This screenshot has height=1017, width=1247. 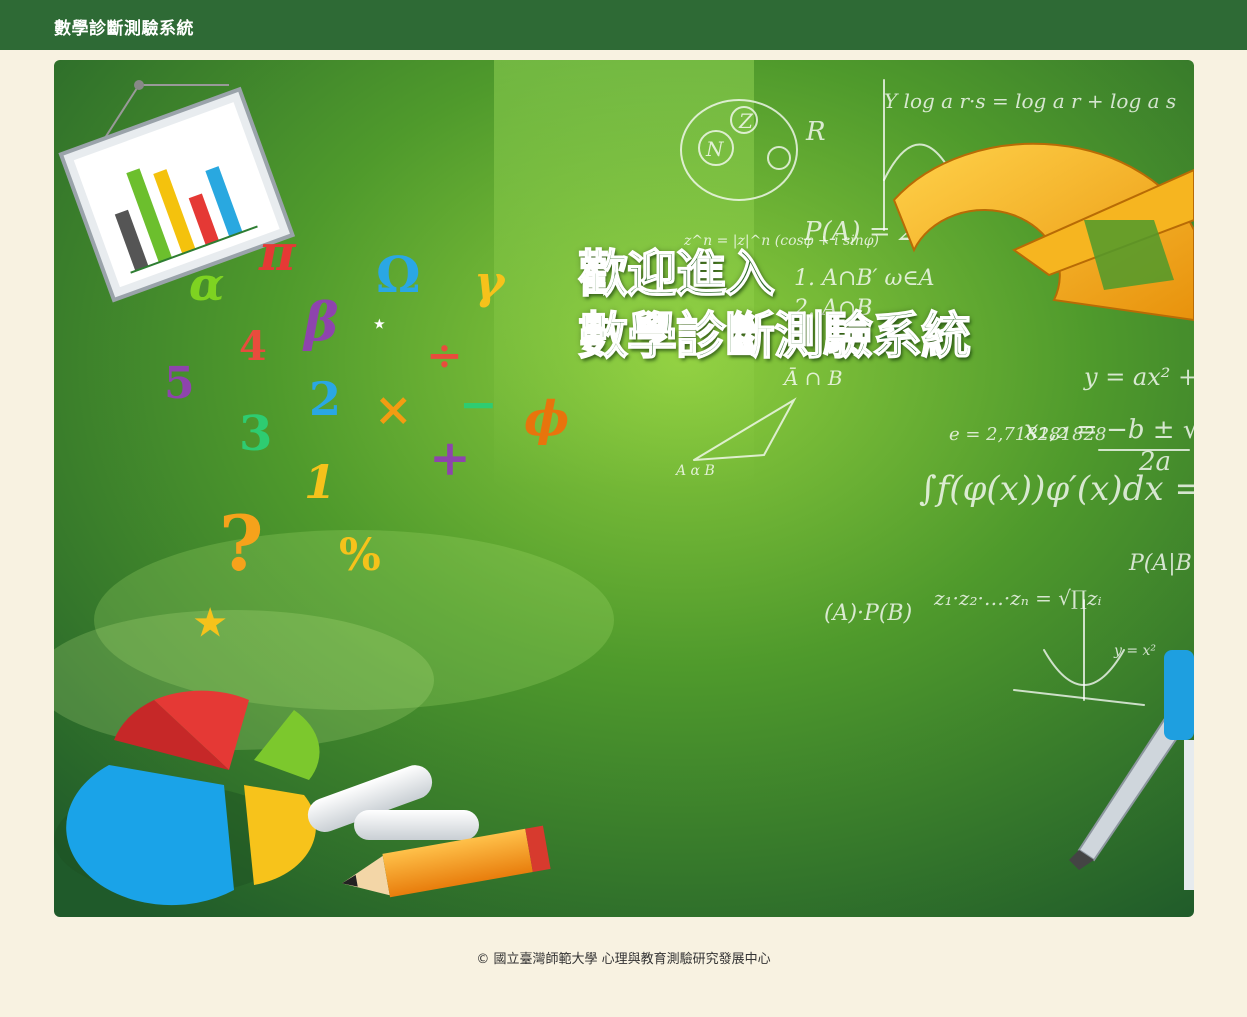 What do you see at coordinates (1138, 377) in the screenshot?
I see `svg-text: y = ax² + bx` at bounding box center [1138, 377].